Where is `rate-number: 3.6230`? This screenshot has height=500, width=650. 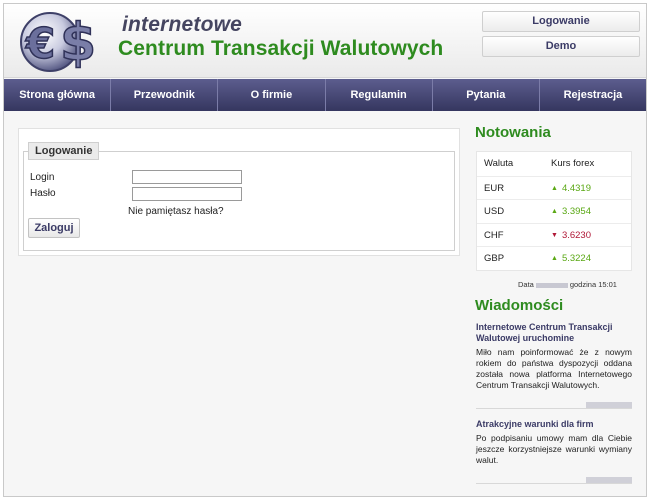 rate-number: 3.6230 is located at coordinates (576, 235).